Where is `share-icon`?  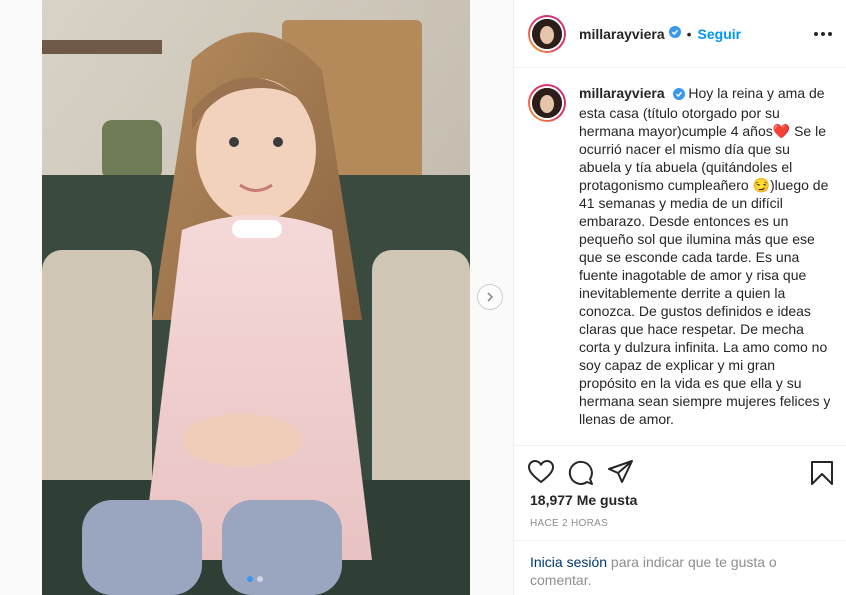
share-icon is located at coordinates (621, 474).